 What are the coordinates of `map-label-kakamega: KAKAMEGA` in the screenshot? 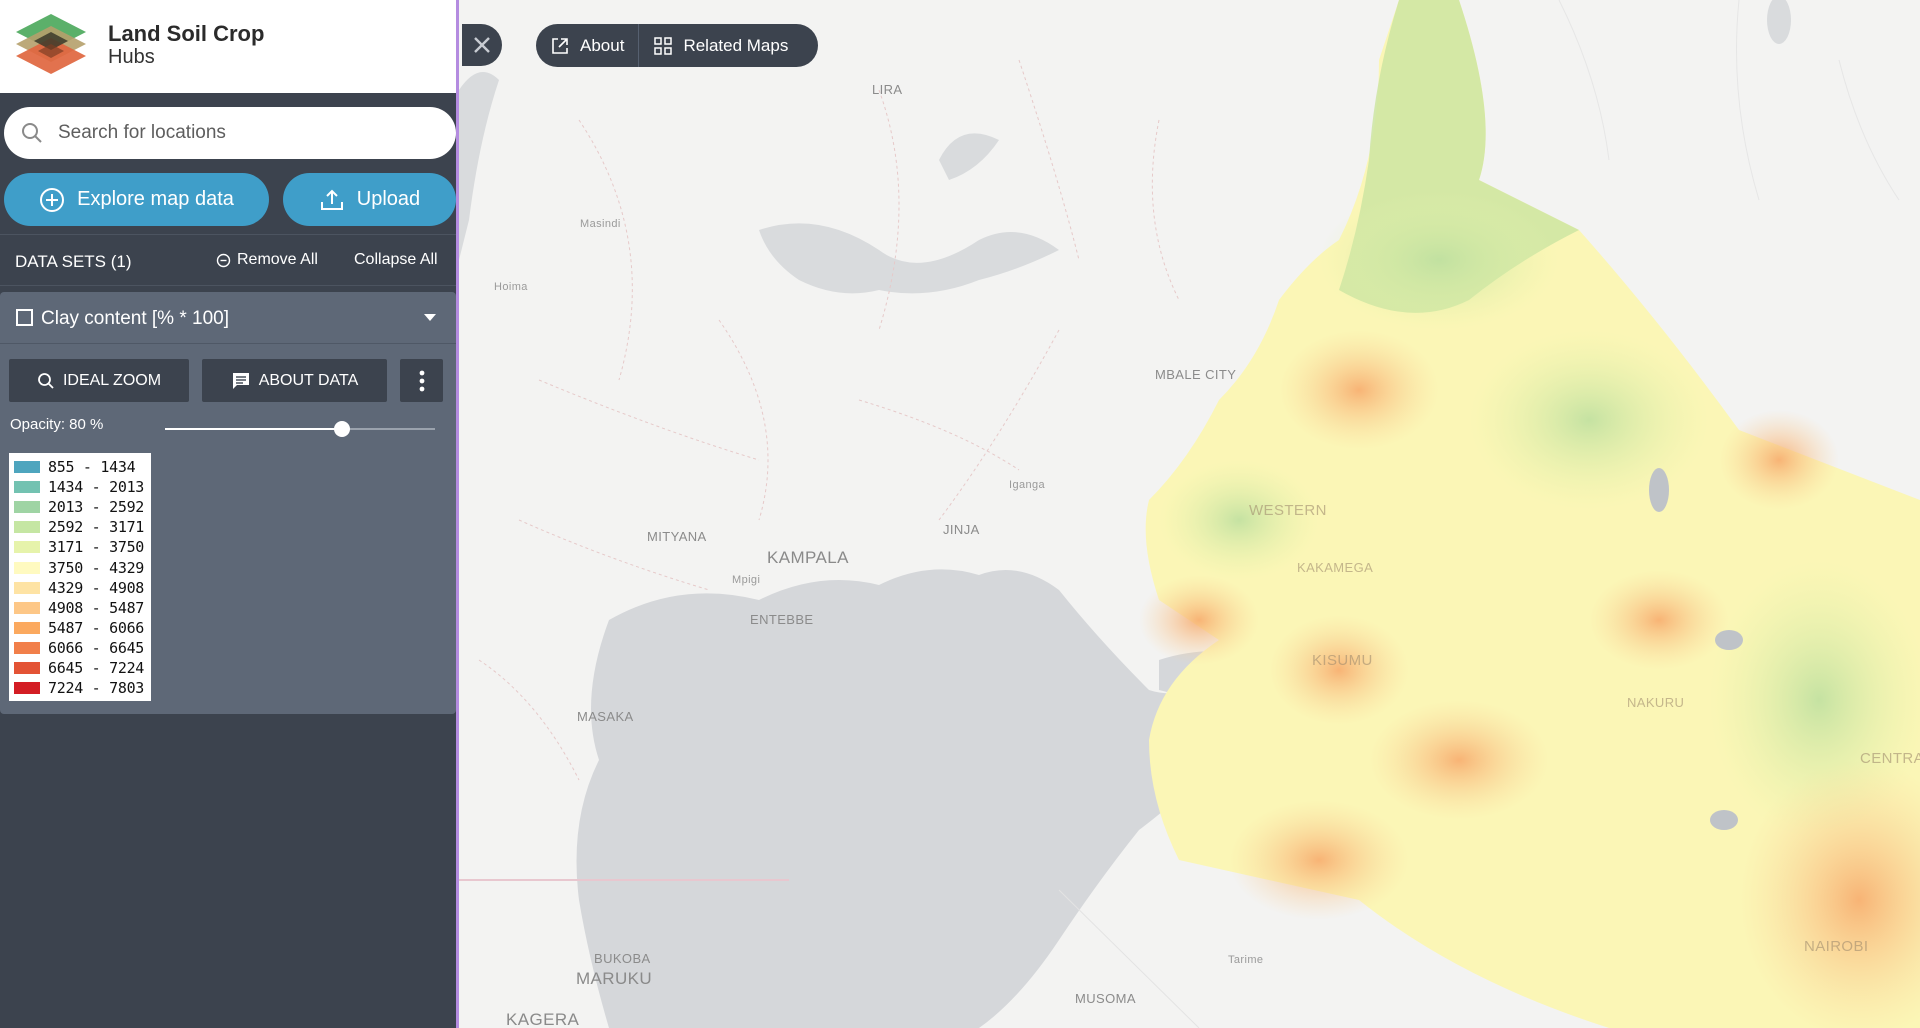 It's located at (1335, 567).